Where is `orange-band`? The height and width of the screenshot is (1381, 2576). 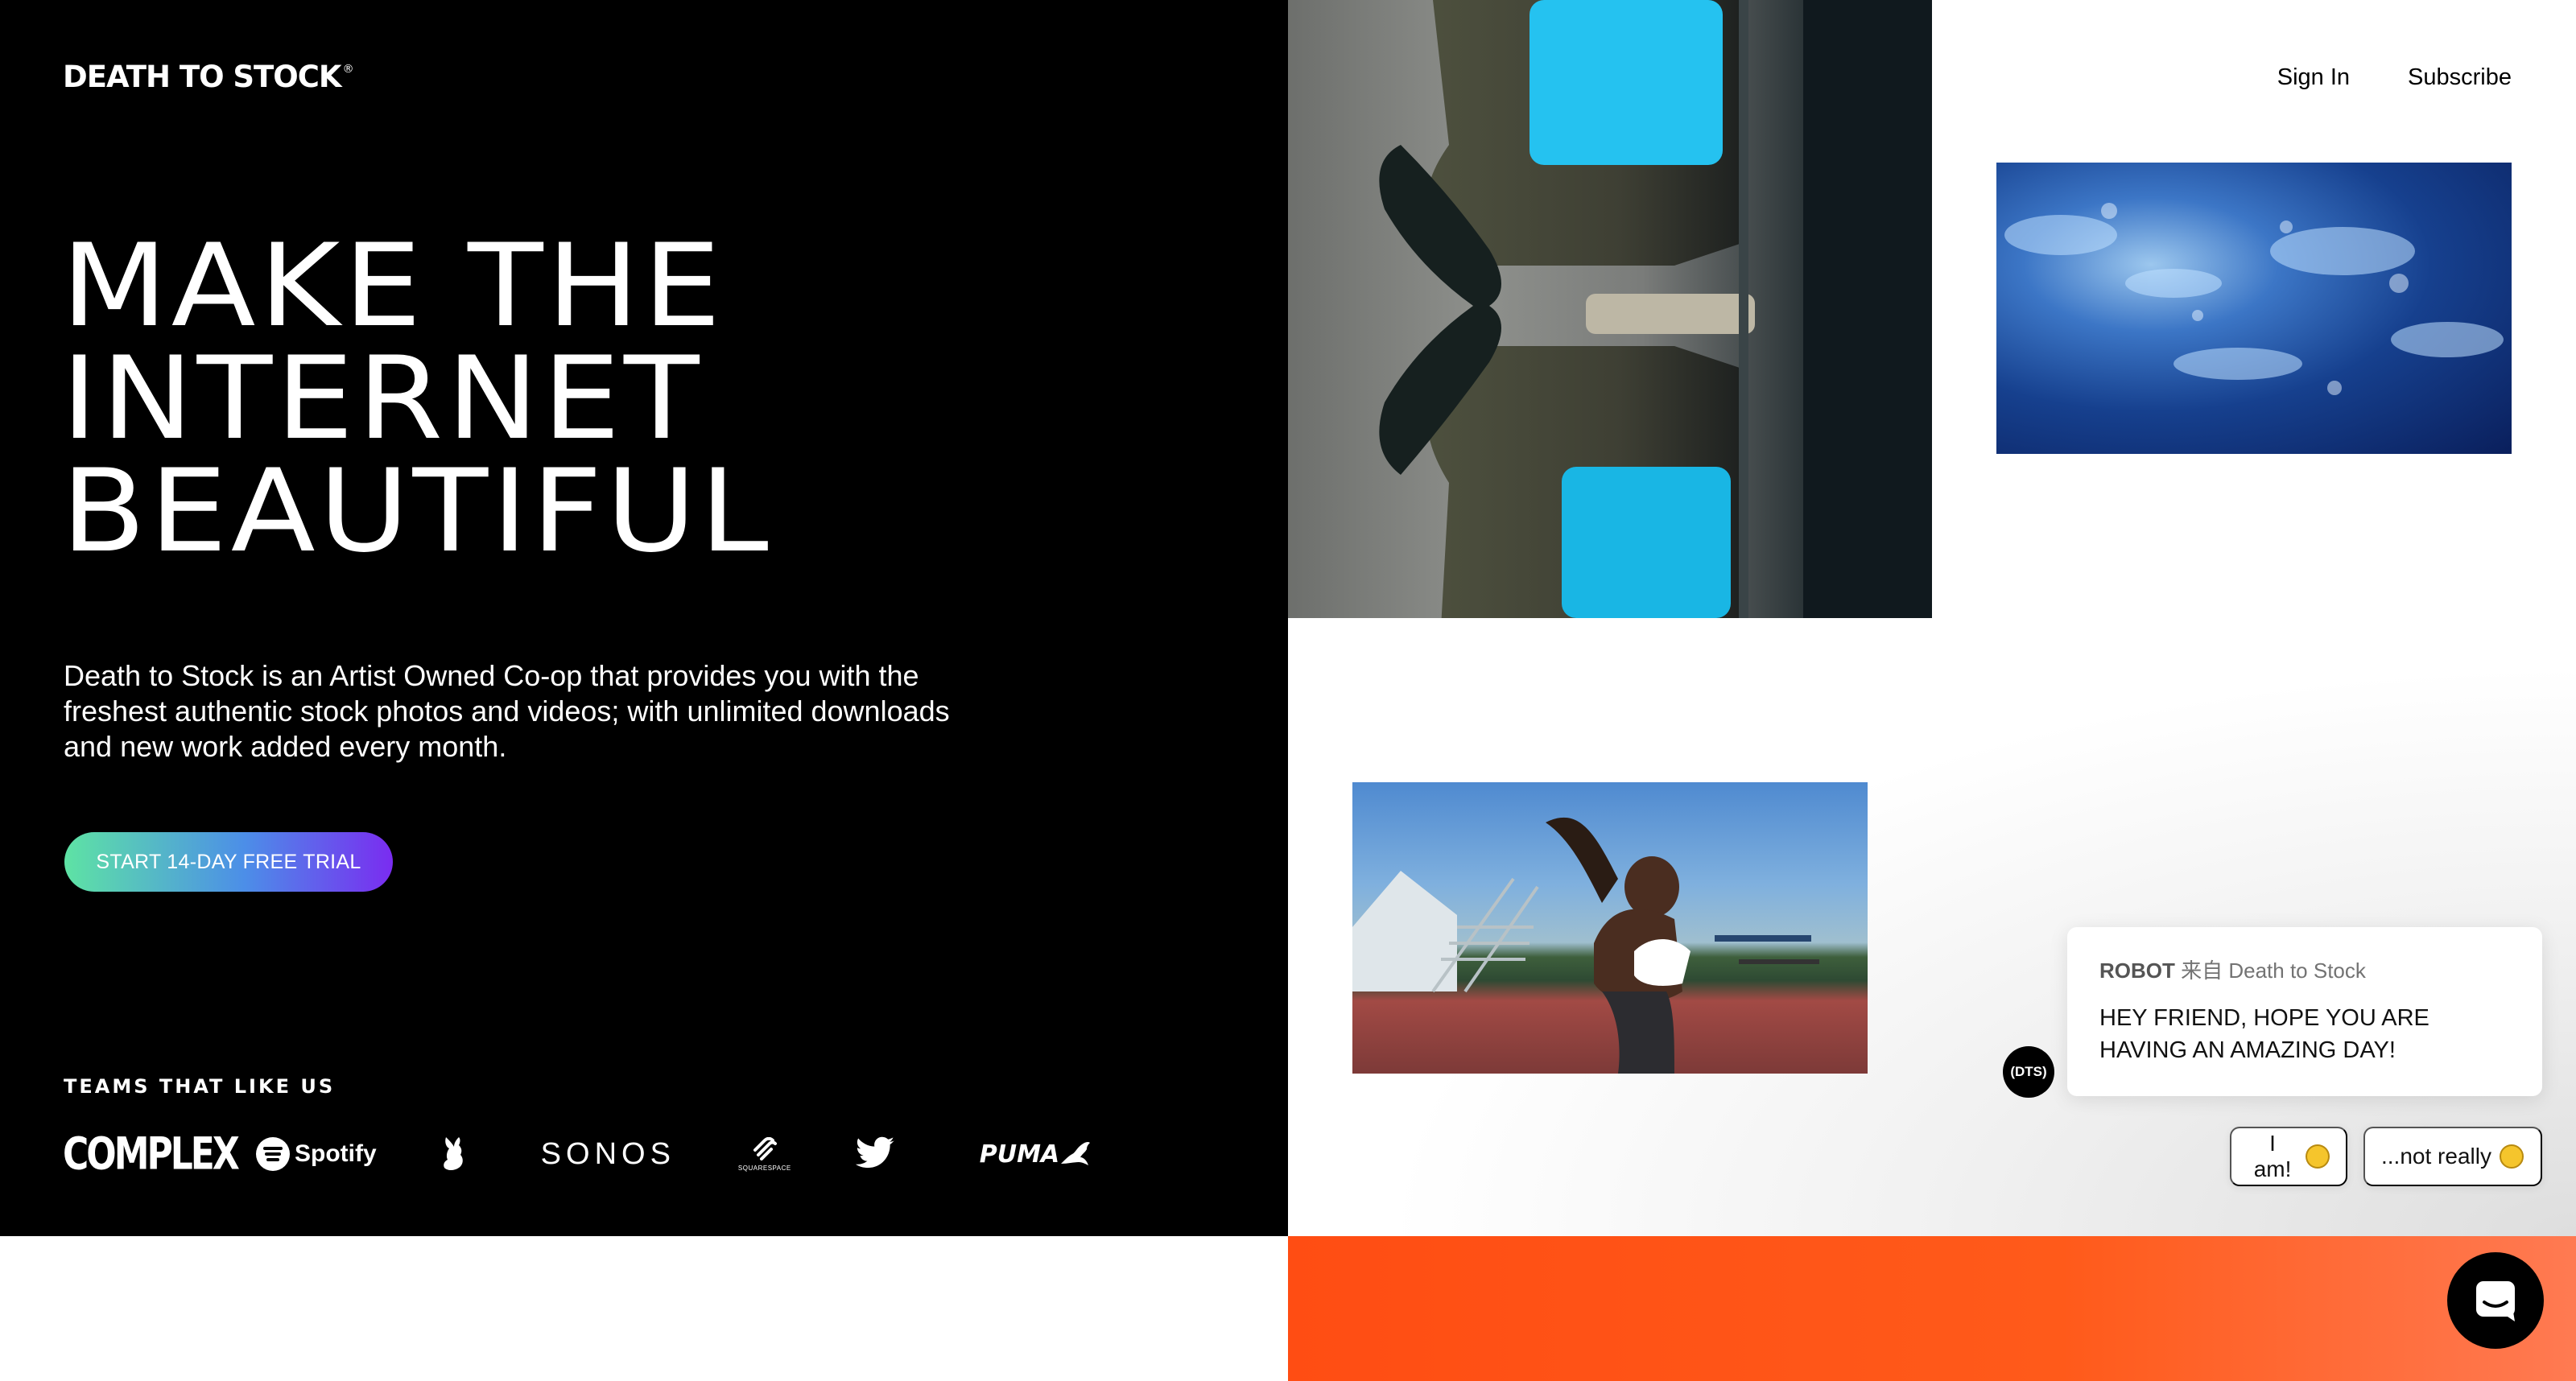 orange-band is located at coordinates (1932, 1308).